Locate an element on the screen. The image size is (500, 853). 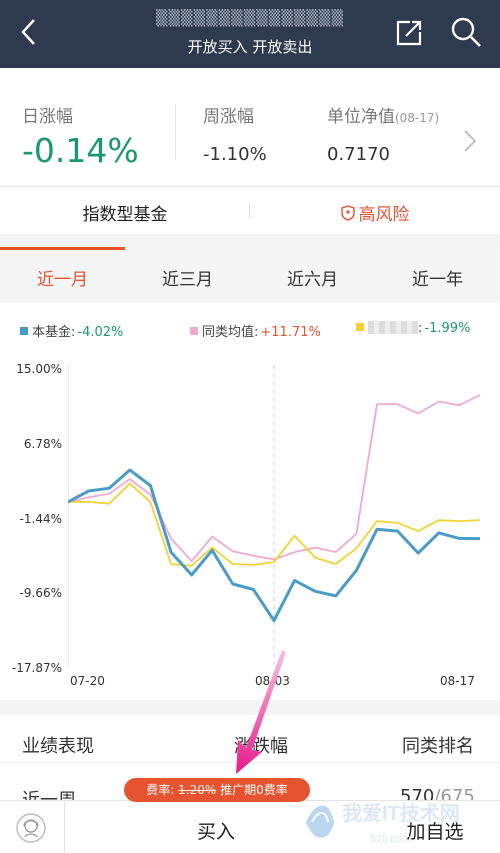
performance-header: 业绩表现 is located at coordinates (58, 746).